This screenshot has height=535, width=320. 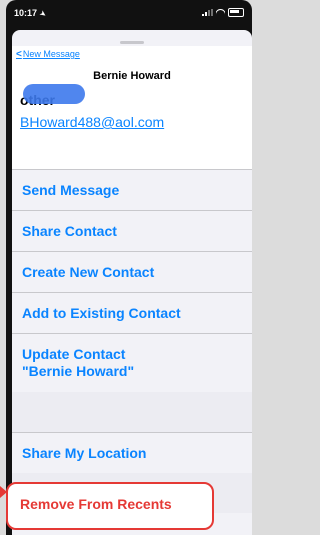 What do you see at coordinates (51, 54) in the screenshot?
I see `back-button-label: New Message` at bounding box center [51, 54].